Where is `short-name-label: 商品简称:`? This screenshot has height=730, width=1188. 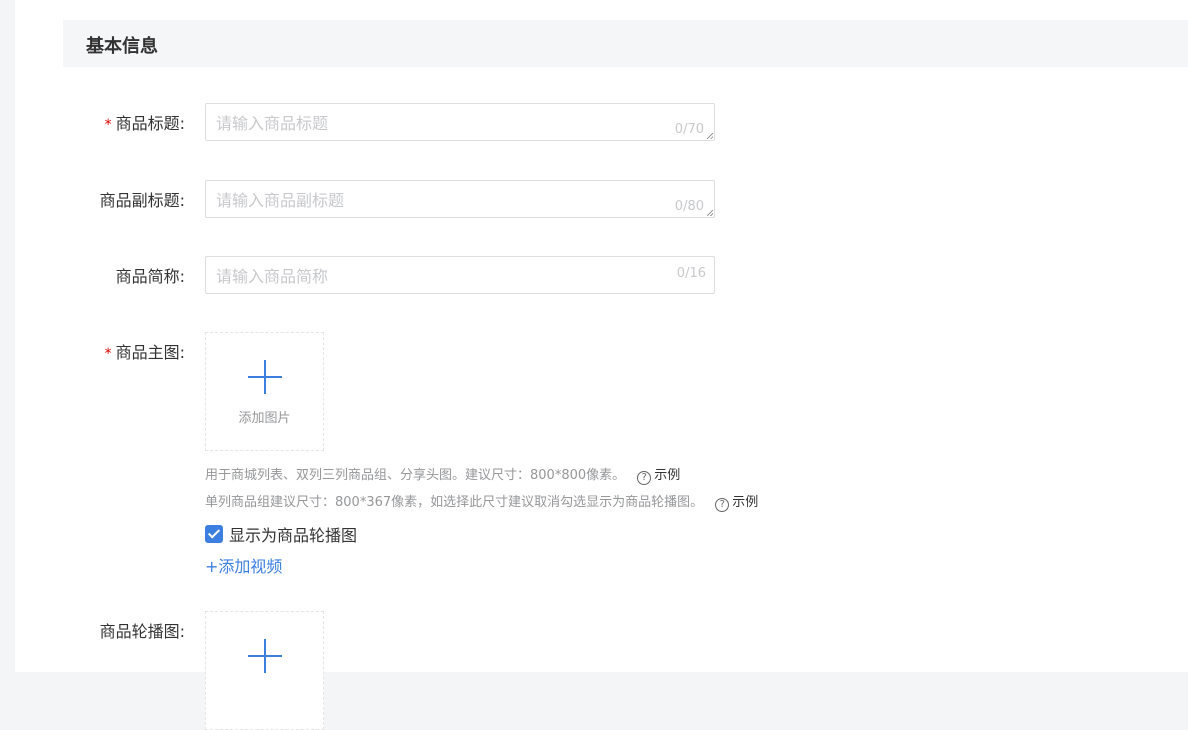 short-name-label: 商品简称: is located at coordinates (150, 276).